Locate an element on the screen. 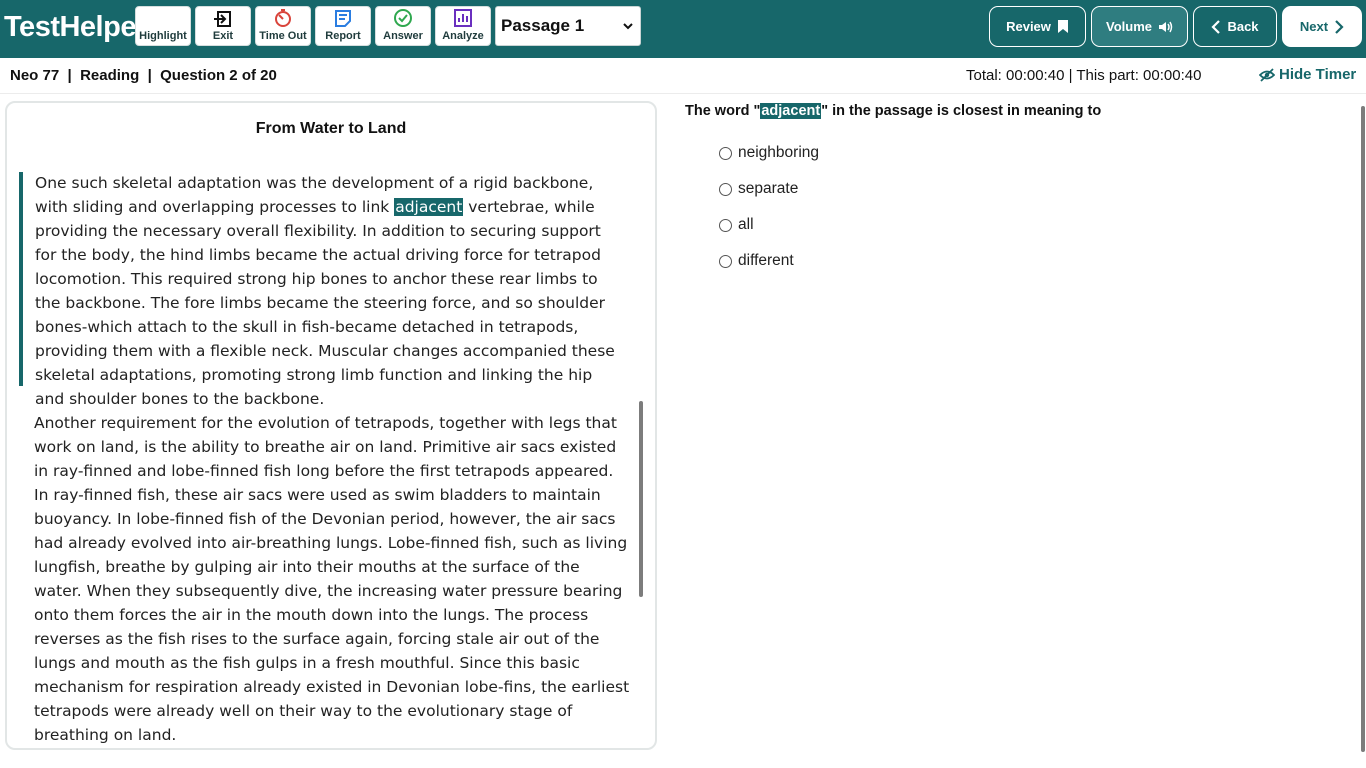 The width and height of the screenshot is (1366, 768). breadcrumb: Neo 77 | Reading | Question 2 of 20 is located at coordinates (143, 75).